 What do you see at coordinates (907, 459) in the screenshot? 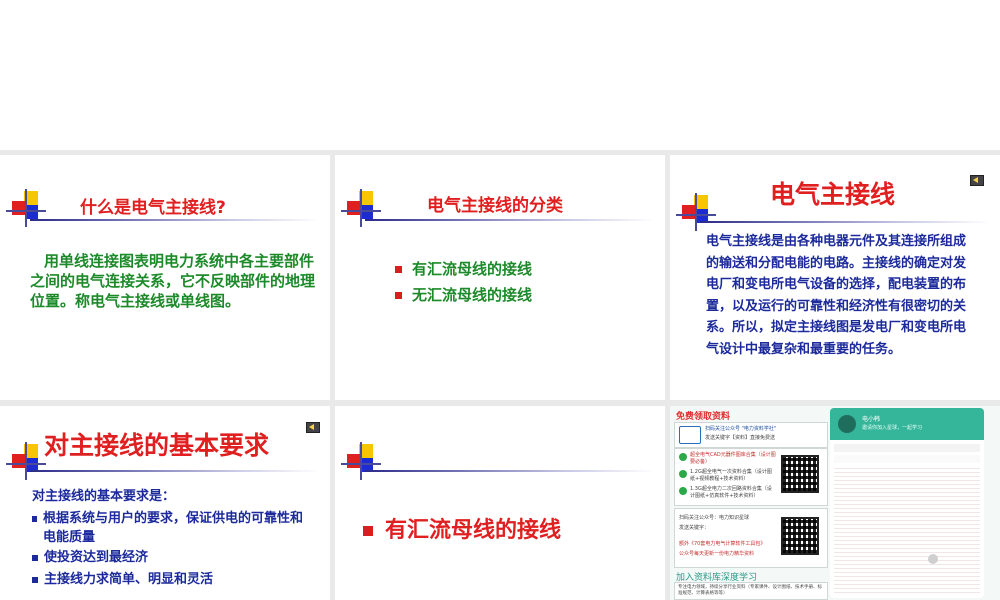
I see `panel-subtabs` at bounding box center [907, 459].